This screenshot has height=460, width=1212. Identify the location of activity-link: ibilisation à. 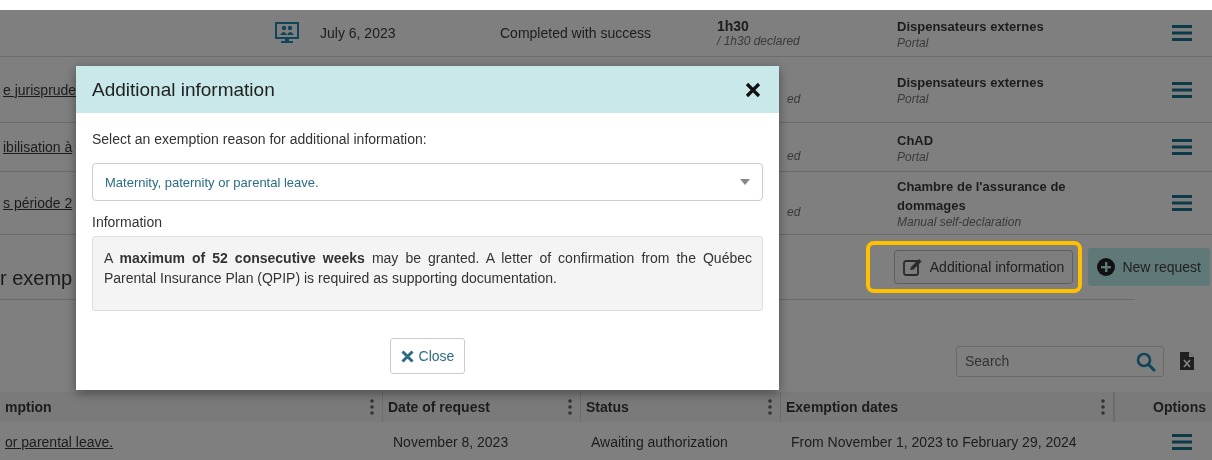
(38, 147).